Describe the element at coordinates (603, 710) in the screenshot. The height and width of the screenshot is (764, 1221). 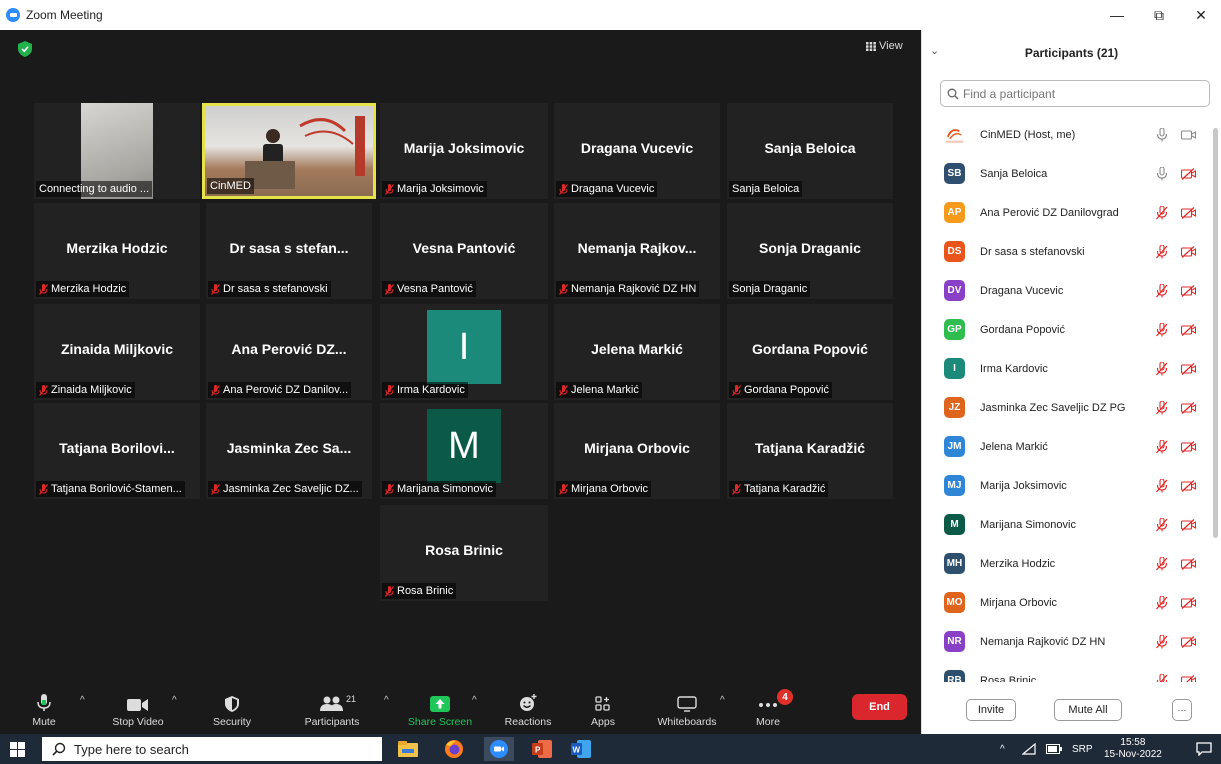
I see `apps-button: Apps` at that location.